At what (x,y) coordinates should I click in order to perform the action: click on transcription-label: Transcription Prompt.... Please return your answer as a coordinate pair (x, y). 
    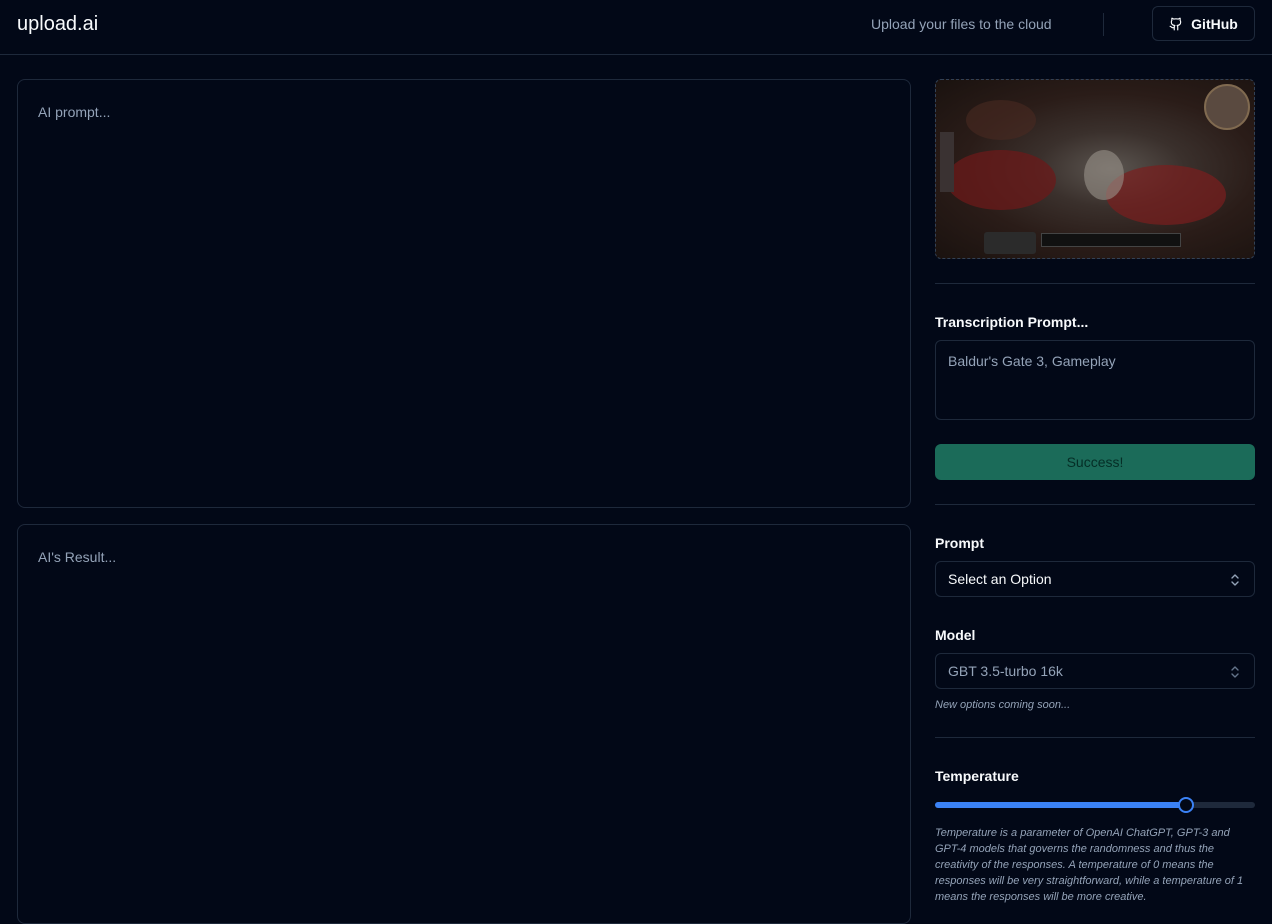
    Looking at the image, I should click on (1012, 322).